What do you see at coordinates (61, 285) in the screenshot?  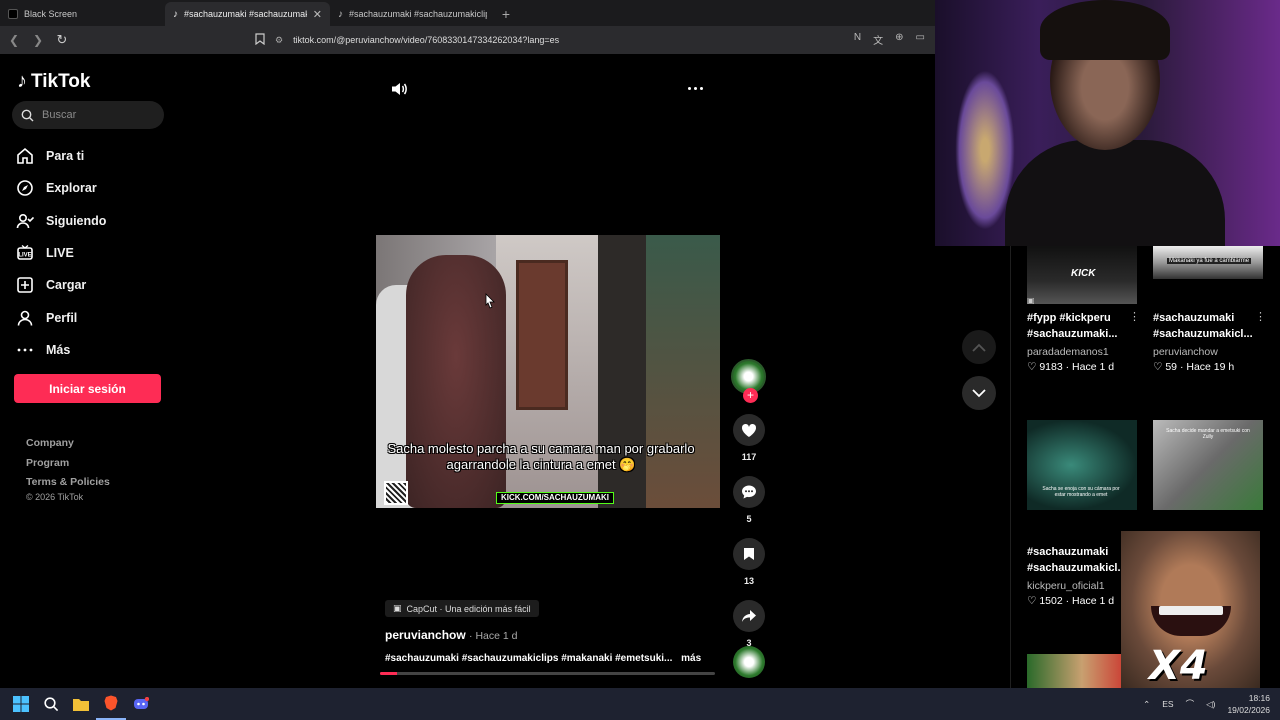 I see `sidebar-item-cargar: Cargar` at bounding box center [61, 285].